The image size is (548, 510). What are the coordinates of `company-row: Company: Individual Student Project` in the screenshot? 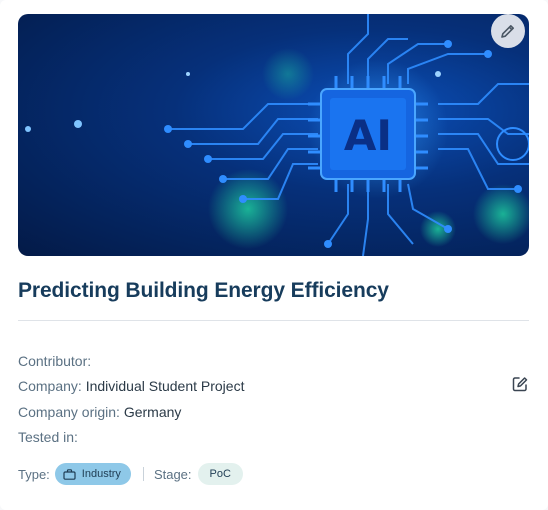 It's located at (131, 386).